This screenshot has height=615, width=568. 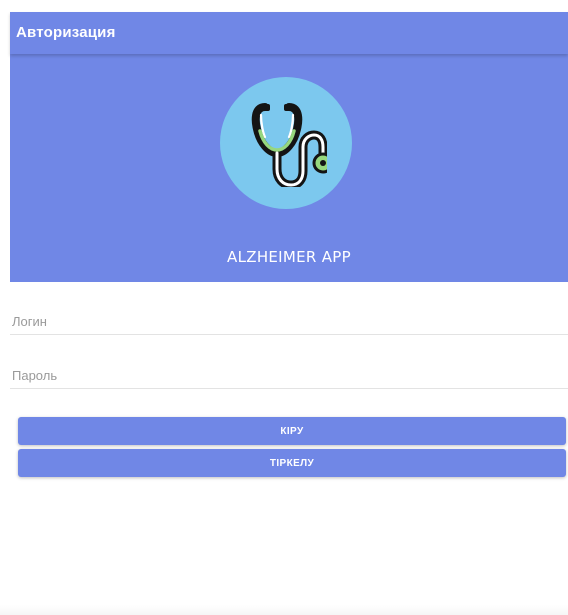 I want to click on app-logo, so click(x=286, y=143).